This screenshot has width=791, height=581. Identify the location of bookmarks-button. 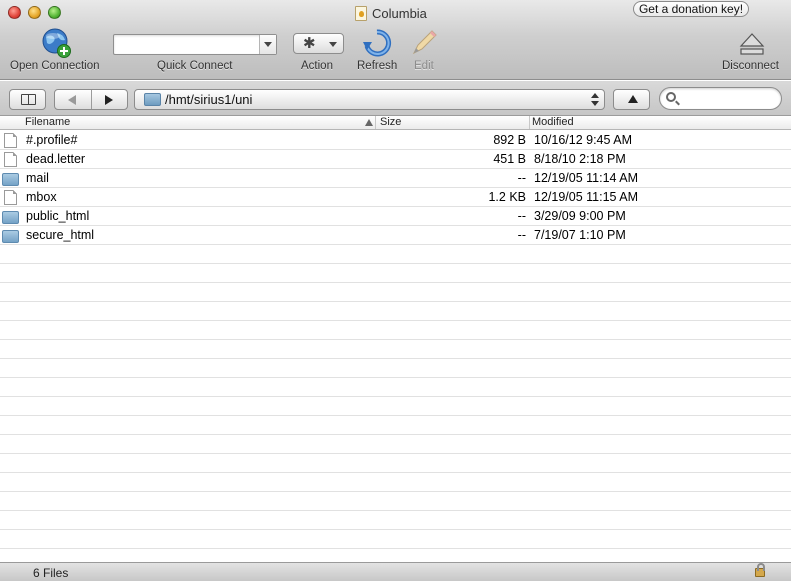
(27, 99).